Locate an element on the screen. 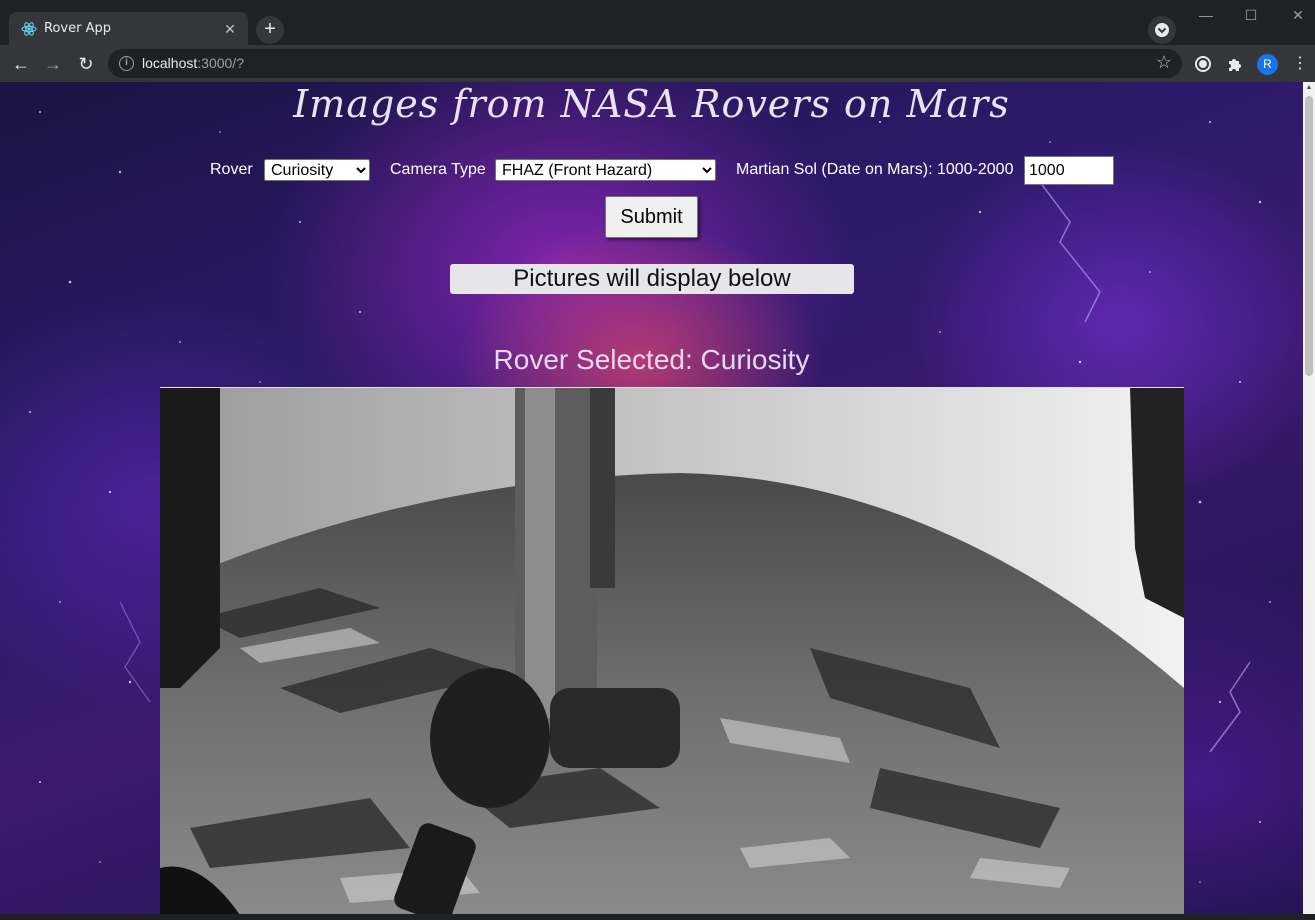 This screenshot has width=1315, height=920. status-message: Pictures will display below is located at coordinates (652, 279).